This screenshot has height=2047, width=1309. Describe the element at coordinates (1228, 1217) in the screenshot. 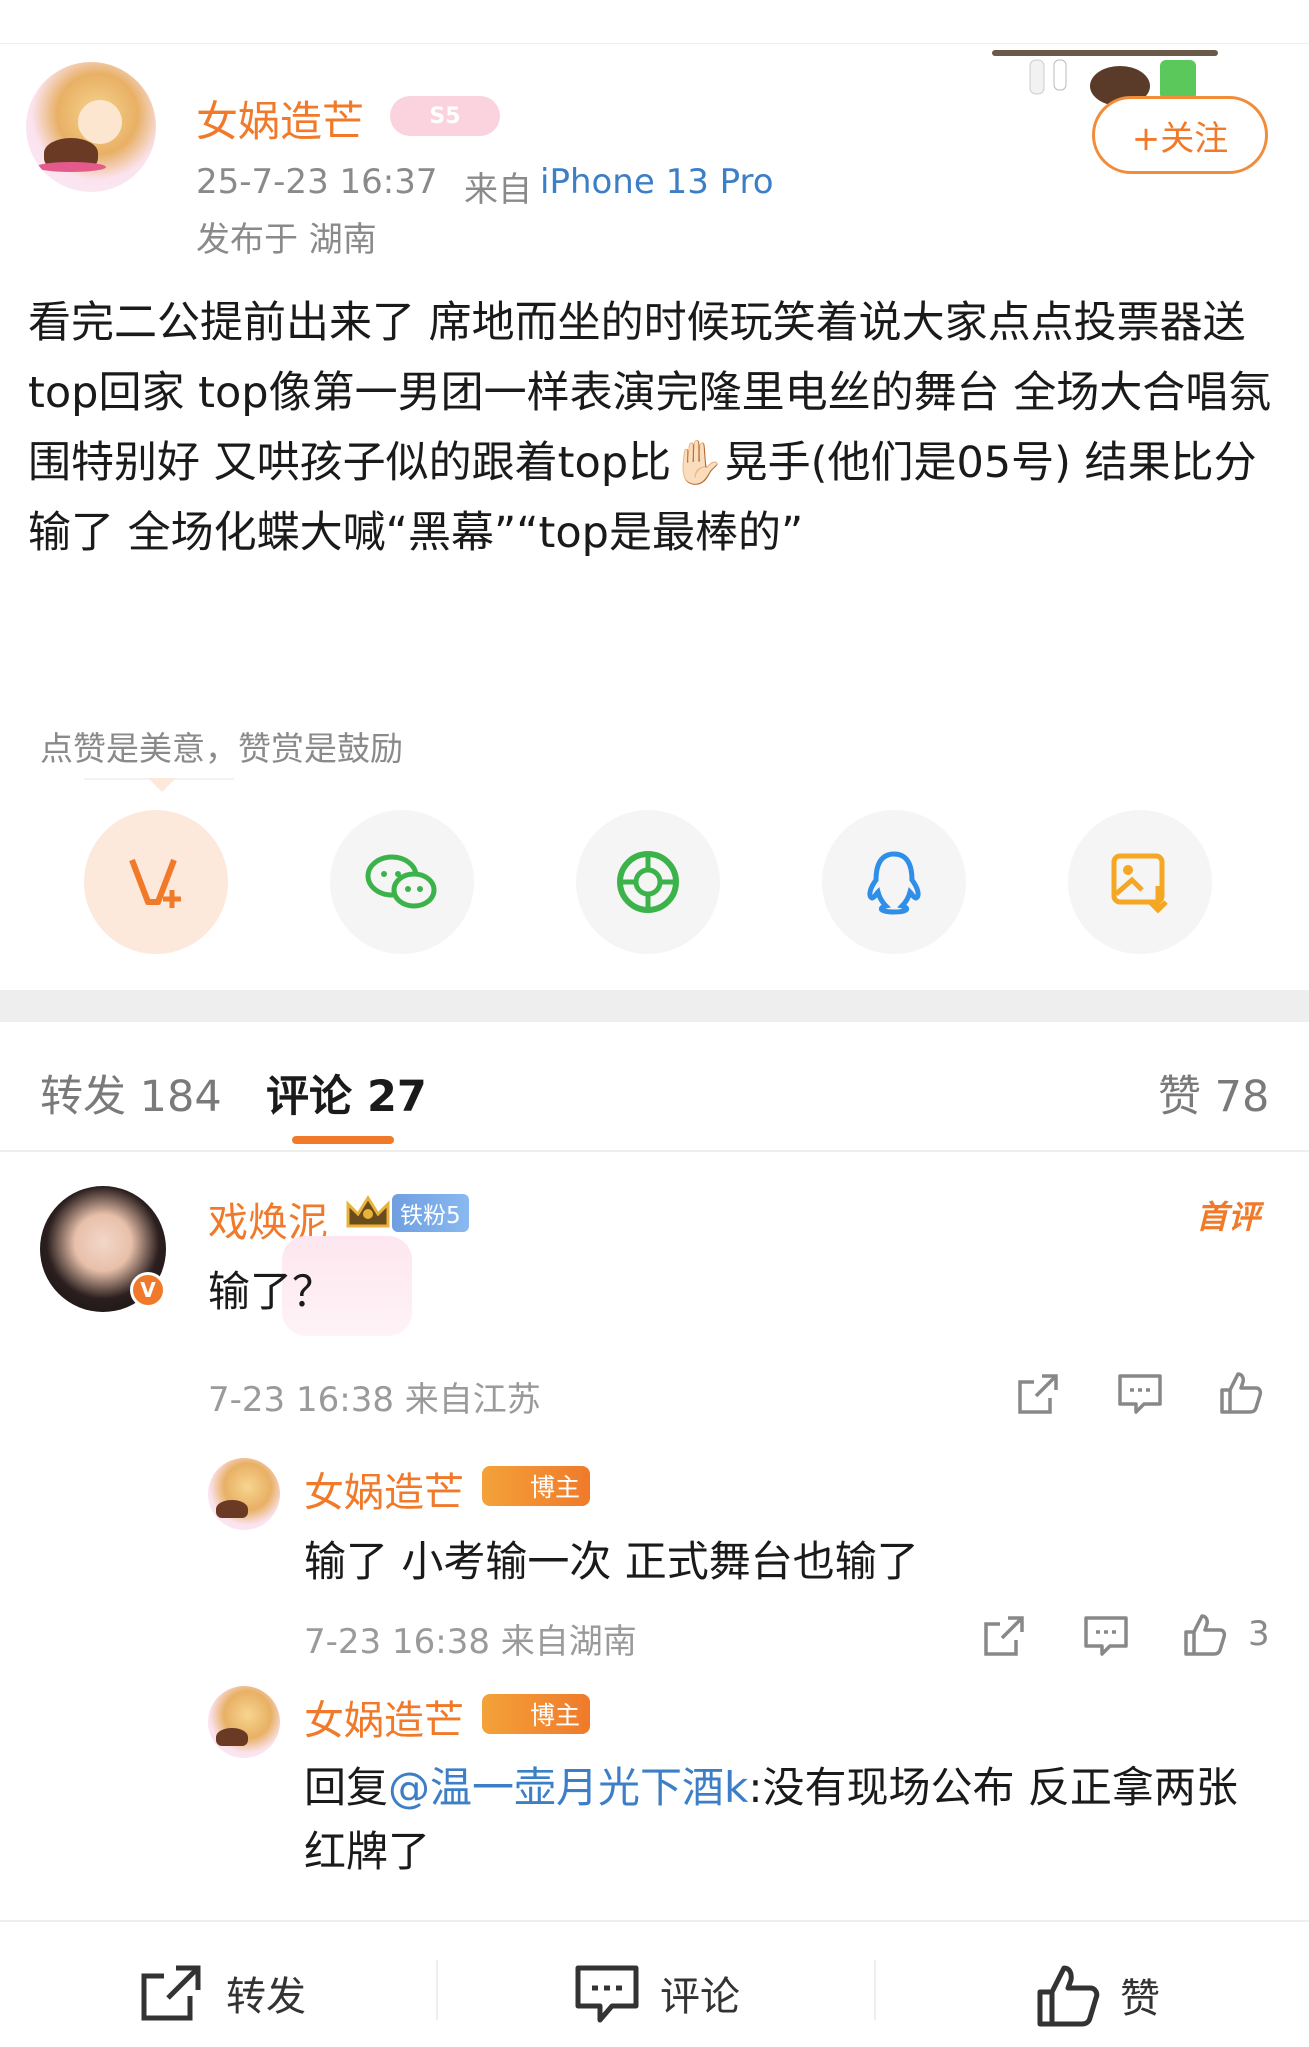

I see `first-comment-badge: 首评` at that location.